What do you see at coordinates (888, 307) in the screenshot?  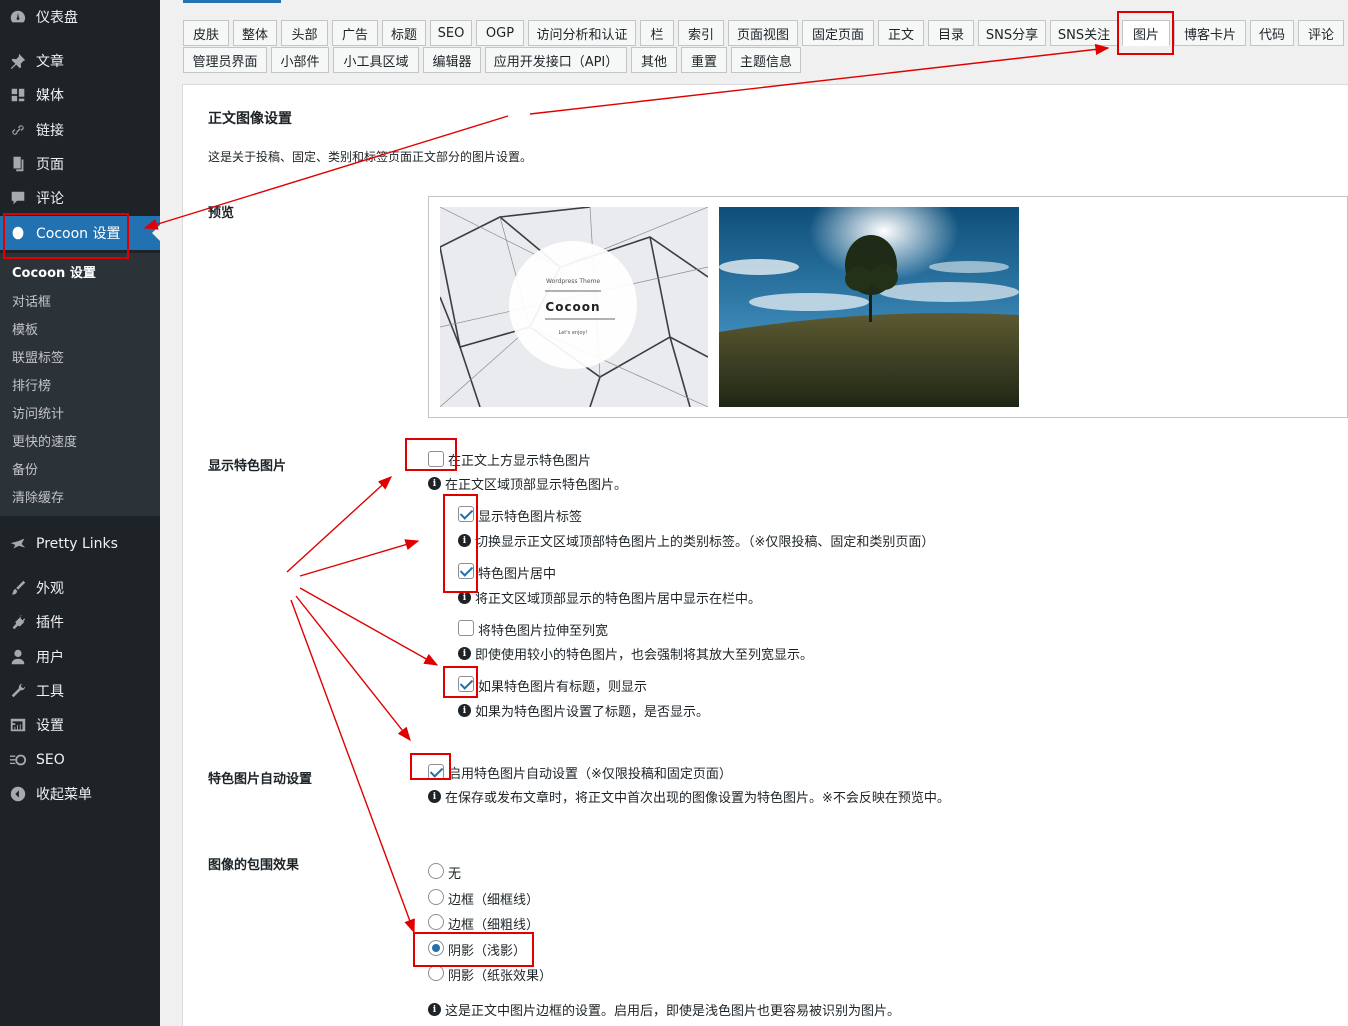 I see `preview-box: Wordpress Theme Cocoon Let's enjoy!` at bounding box center [888, 307].